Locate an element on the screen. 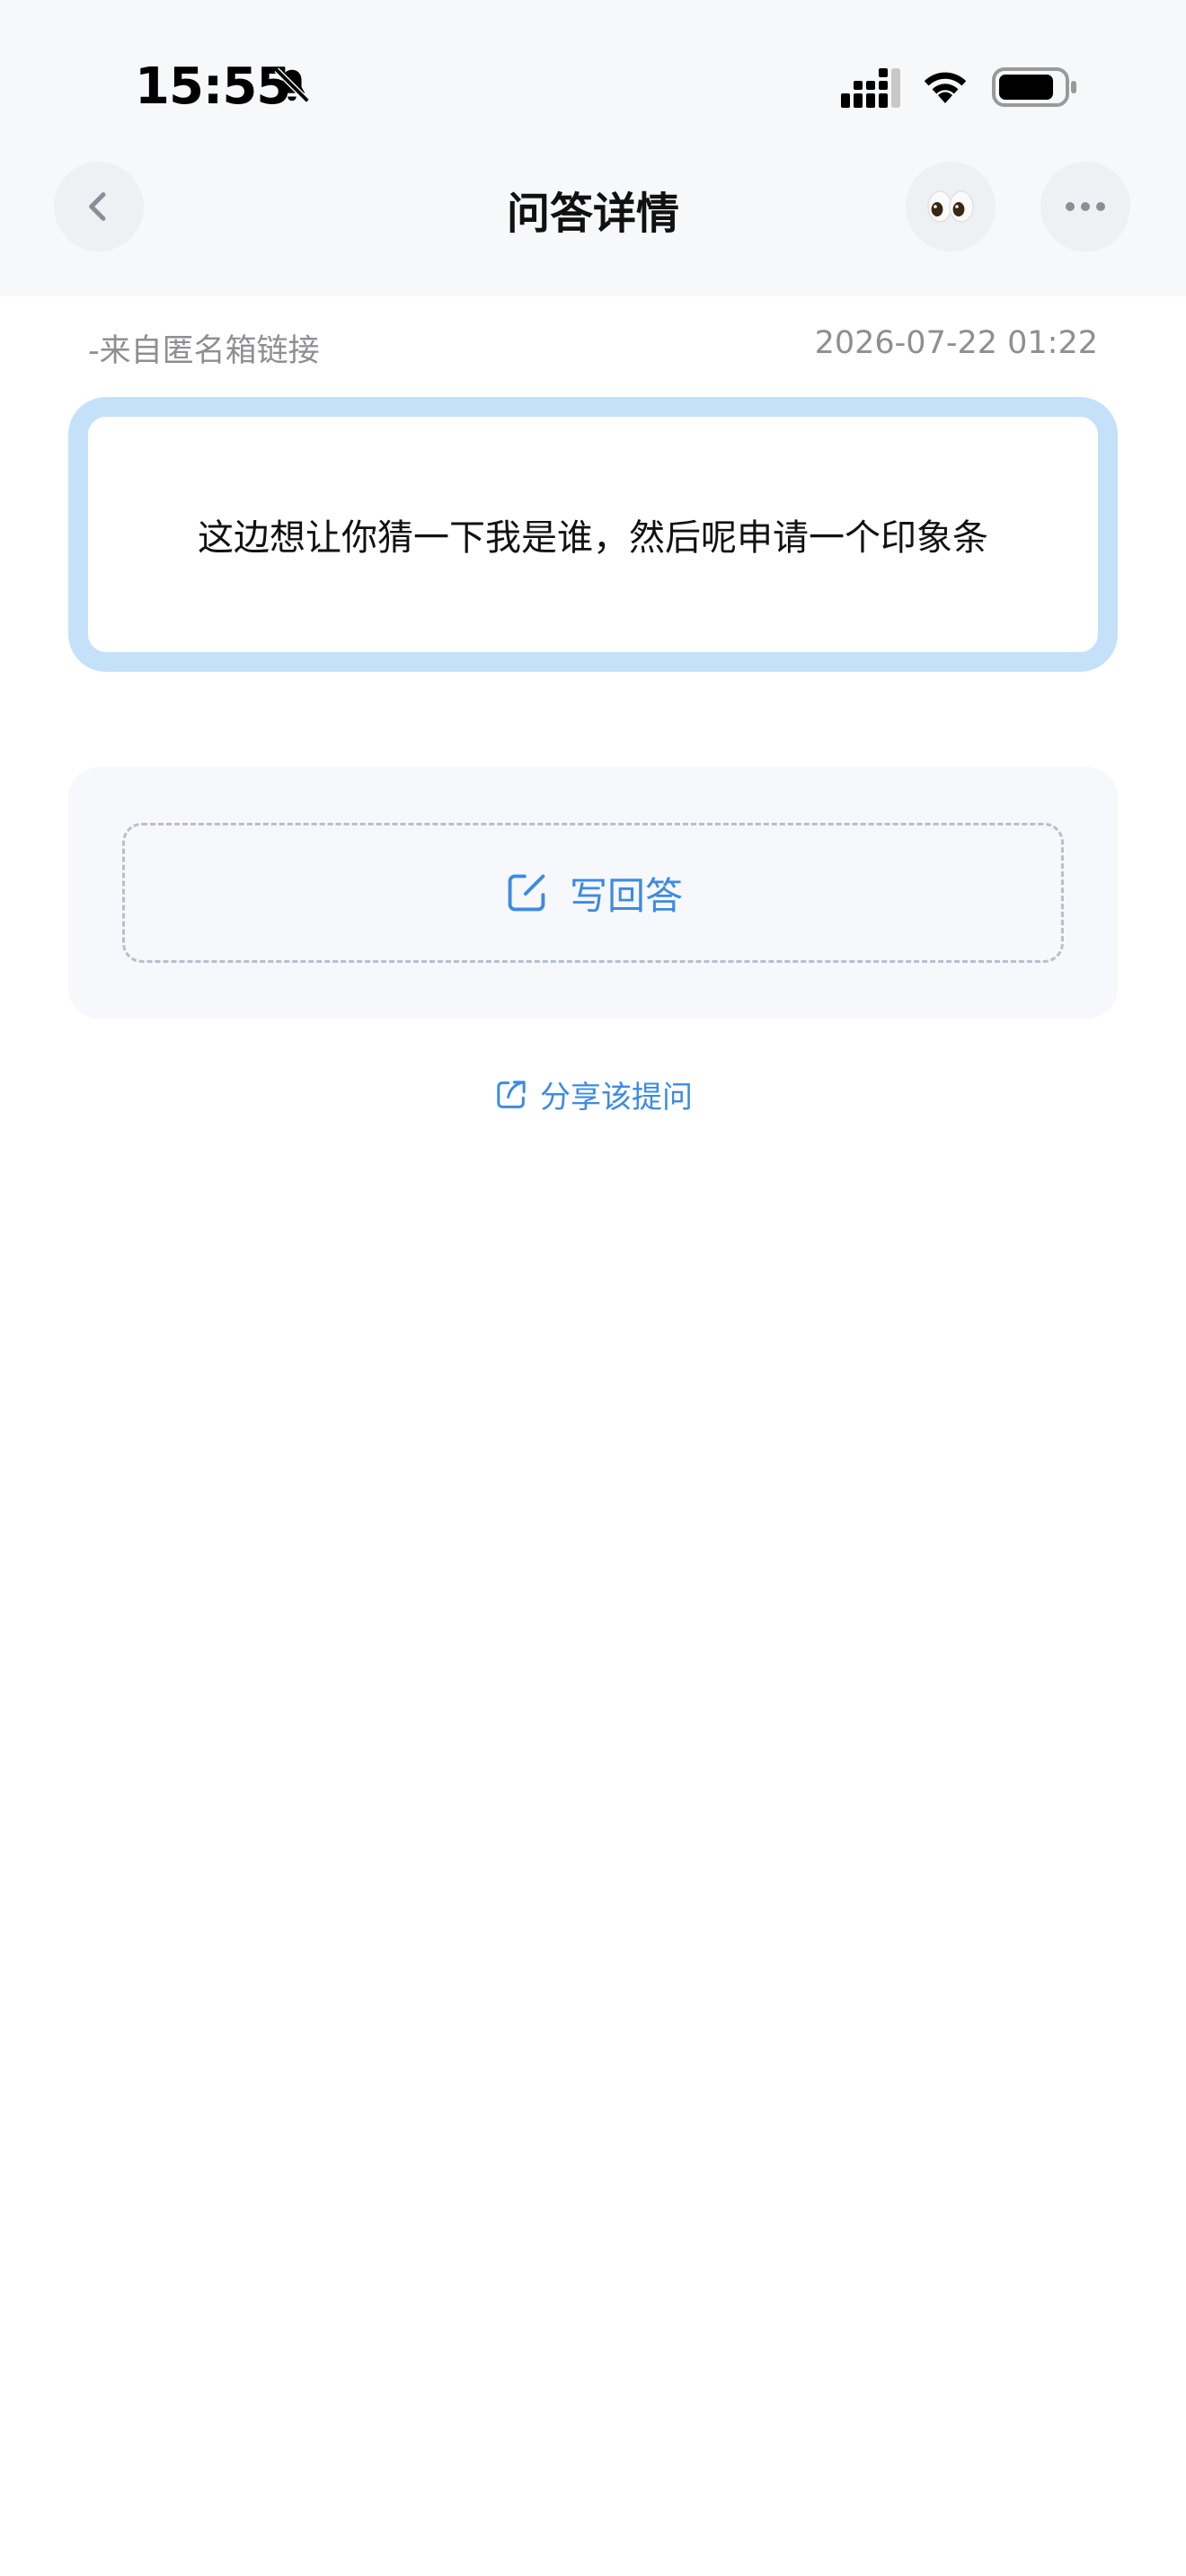  question-source: -来自匿名箱链接 is located at coordinates (204, 351).